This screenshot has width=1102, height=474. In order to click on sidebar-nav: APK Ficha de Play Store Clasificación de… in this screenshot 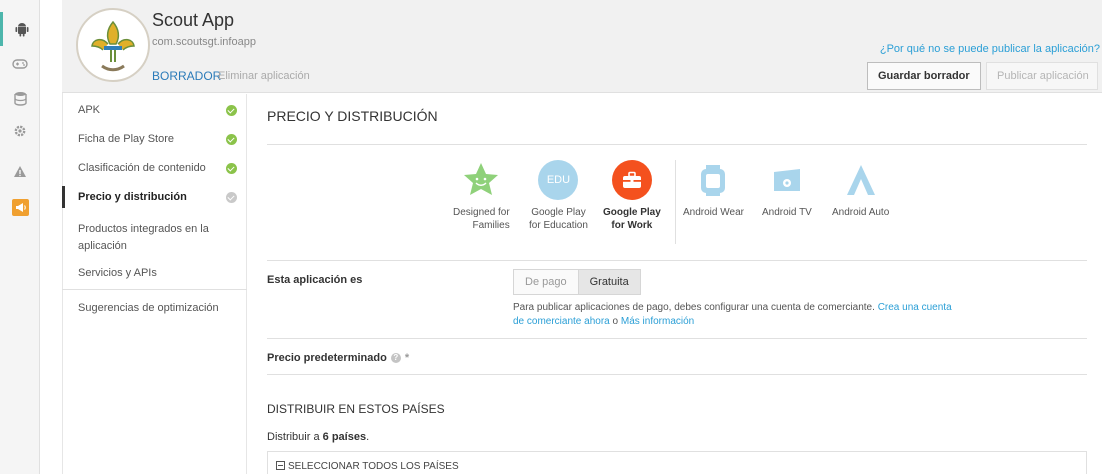, I will do `click(154, 284)`.